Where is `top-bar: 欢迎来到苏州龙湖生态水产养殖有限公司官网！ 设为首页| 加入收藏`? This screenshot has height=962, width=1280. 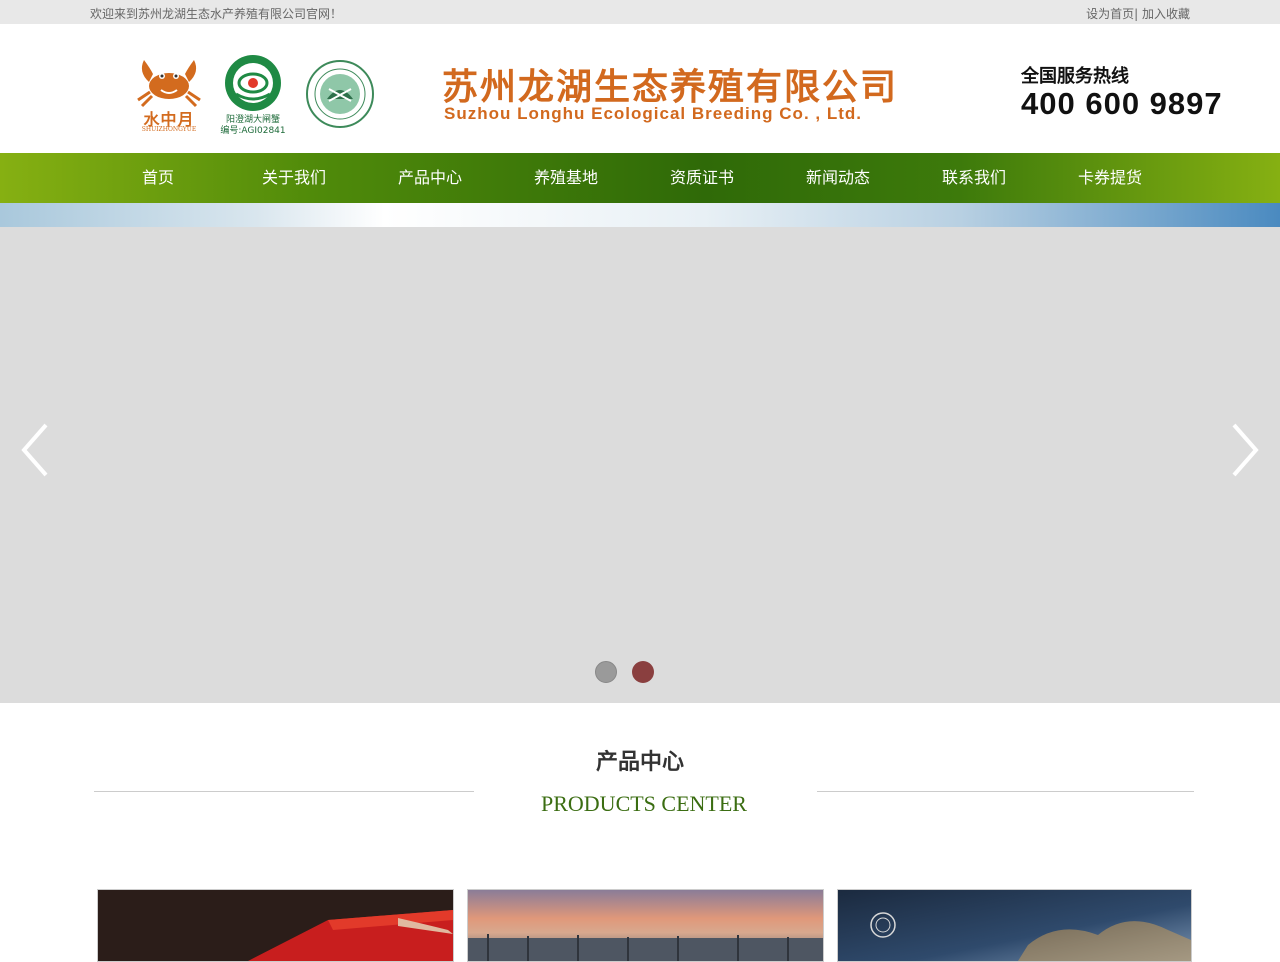 top-bar: 欢迎来到苏州龙湖生态水产养殖有限公司官网！ 设为首页| 加入收藏 is located at coordinates (640, 12).